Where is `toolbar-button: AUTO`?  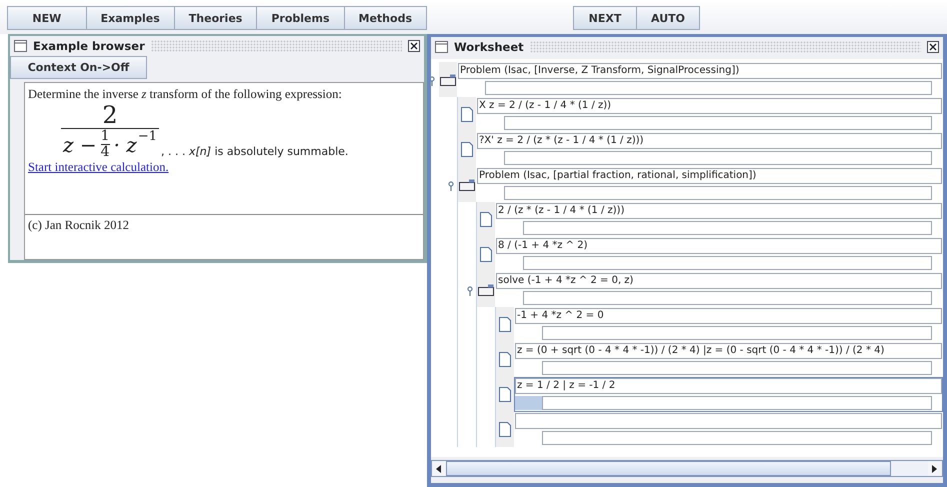
toolbar-button: AUTO is located at coordinates (668, 18).